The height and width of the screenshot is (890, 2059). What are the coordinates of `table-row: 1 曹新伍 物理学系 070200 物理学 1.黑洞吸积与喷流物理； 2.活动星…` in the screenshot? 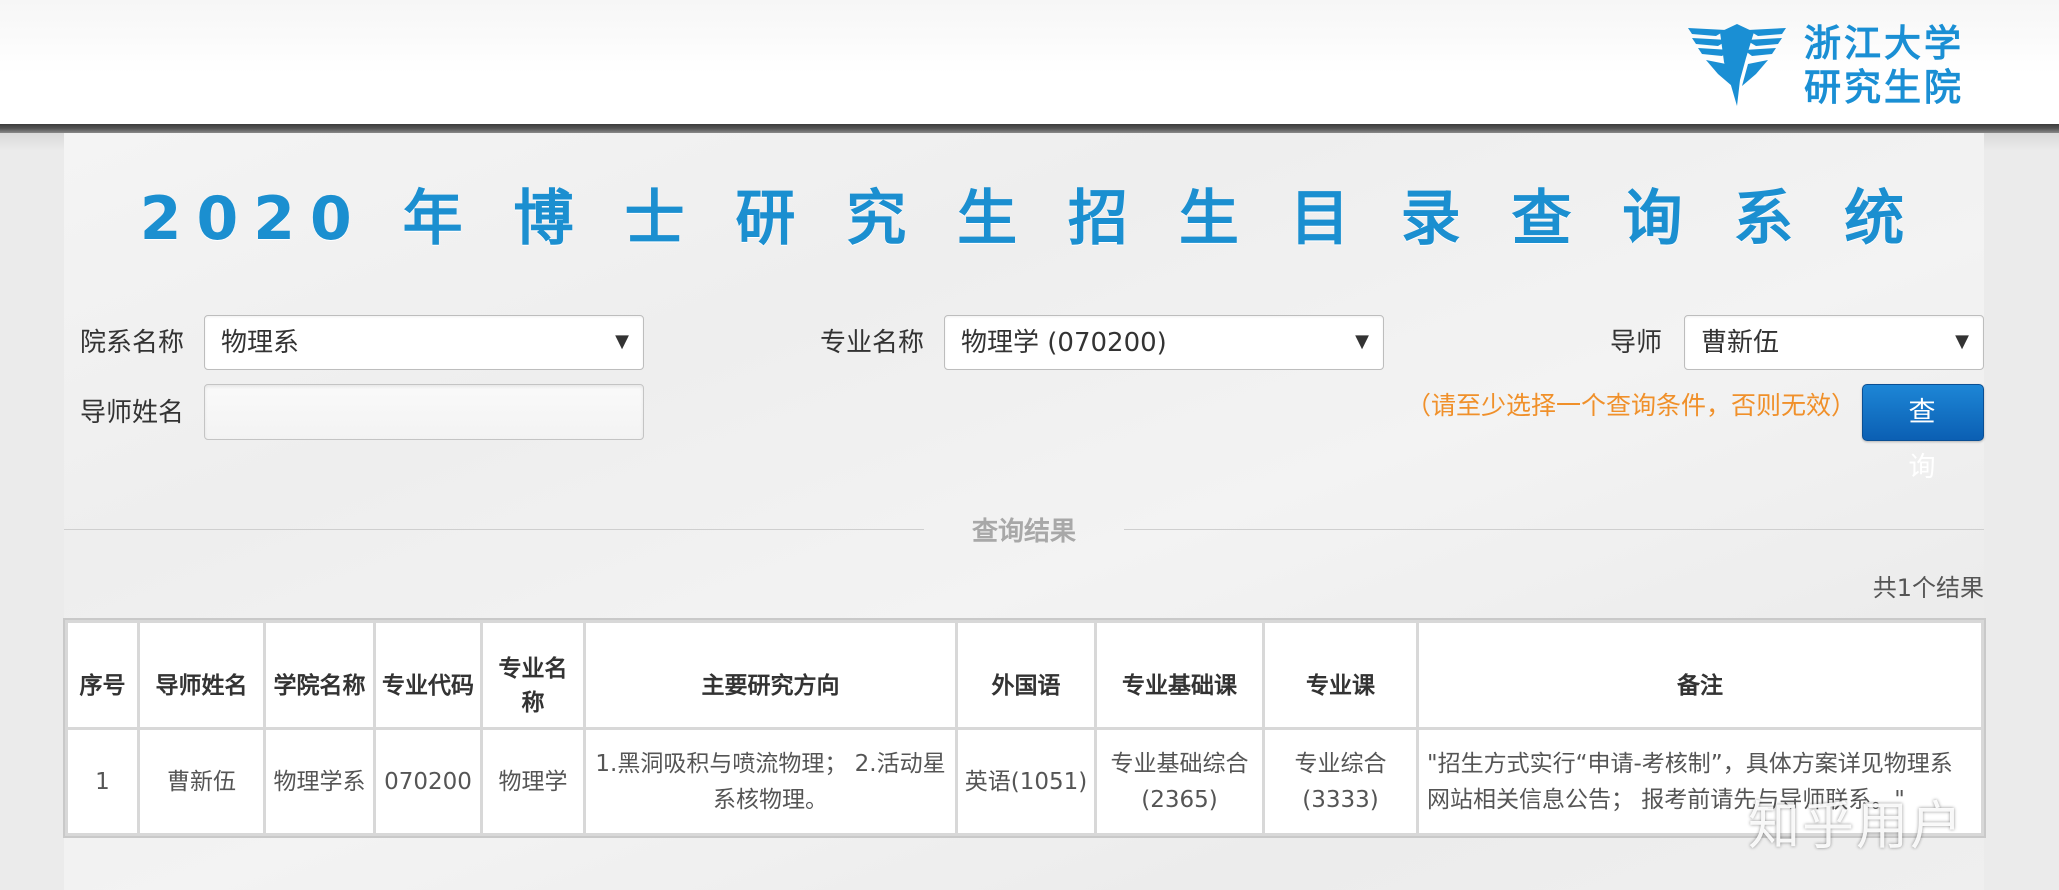 It's located at (1024, 781).